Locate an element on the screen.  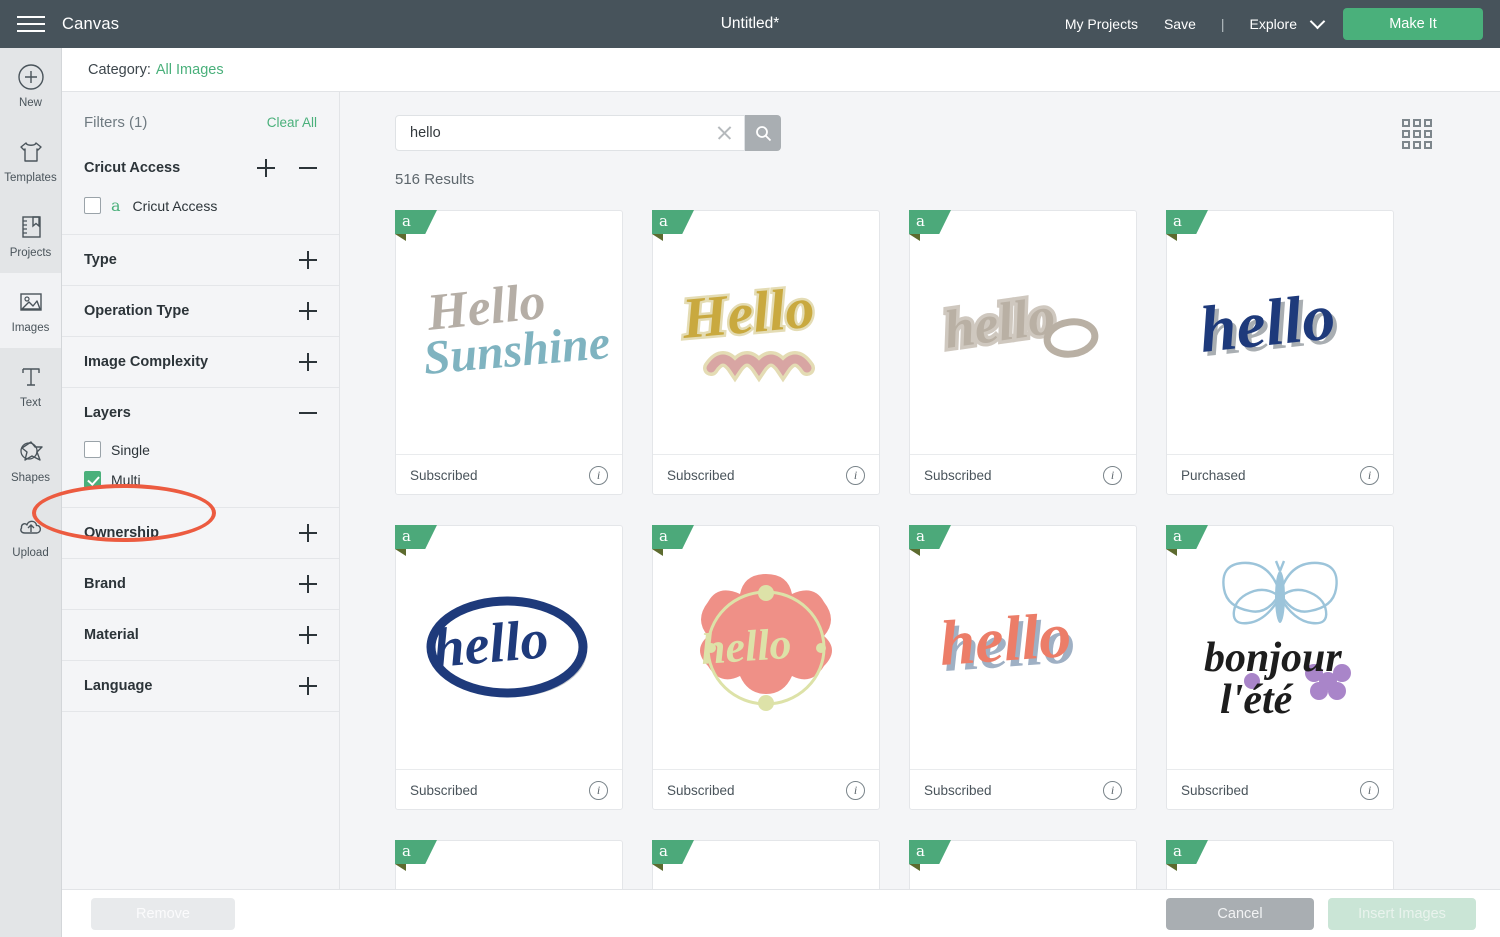
image-card: a hello hello Purchased i is located at coordinates (1280, 352).